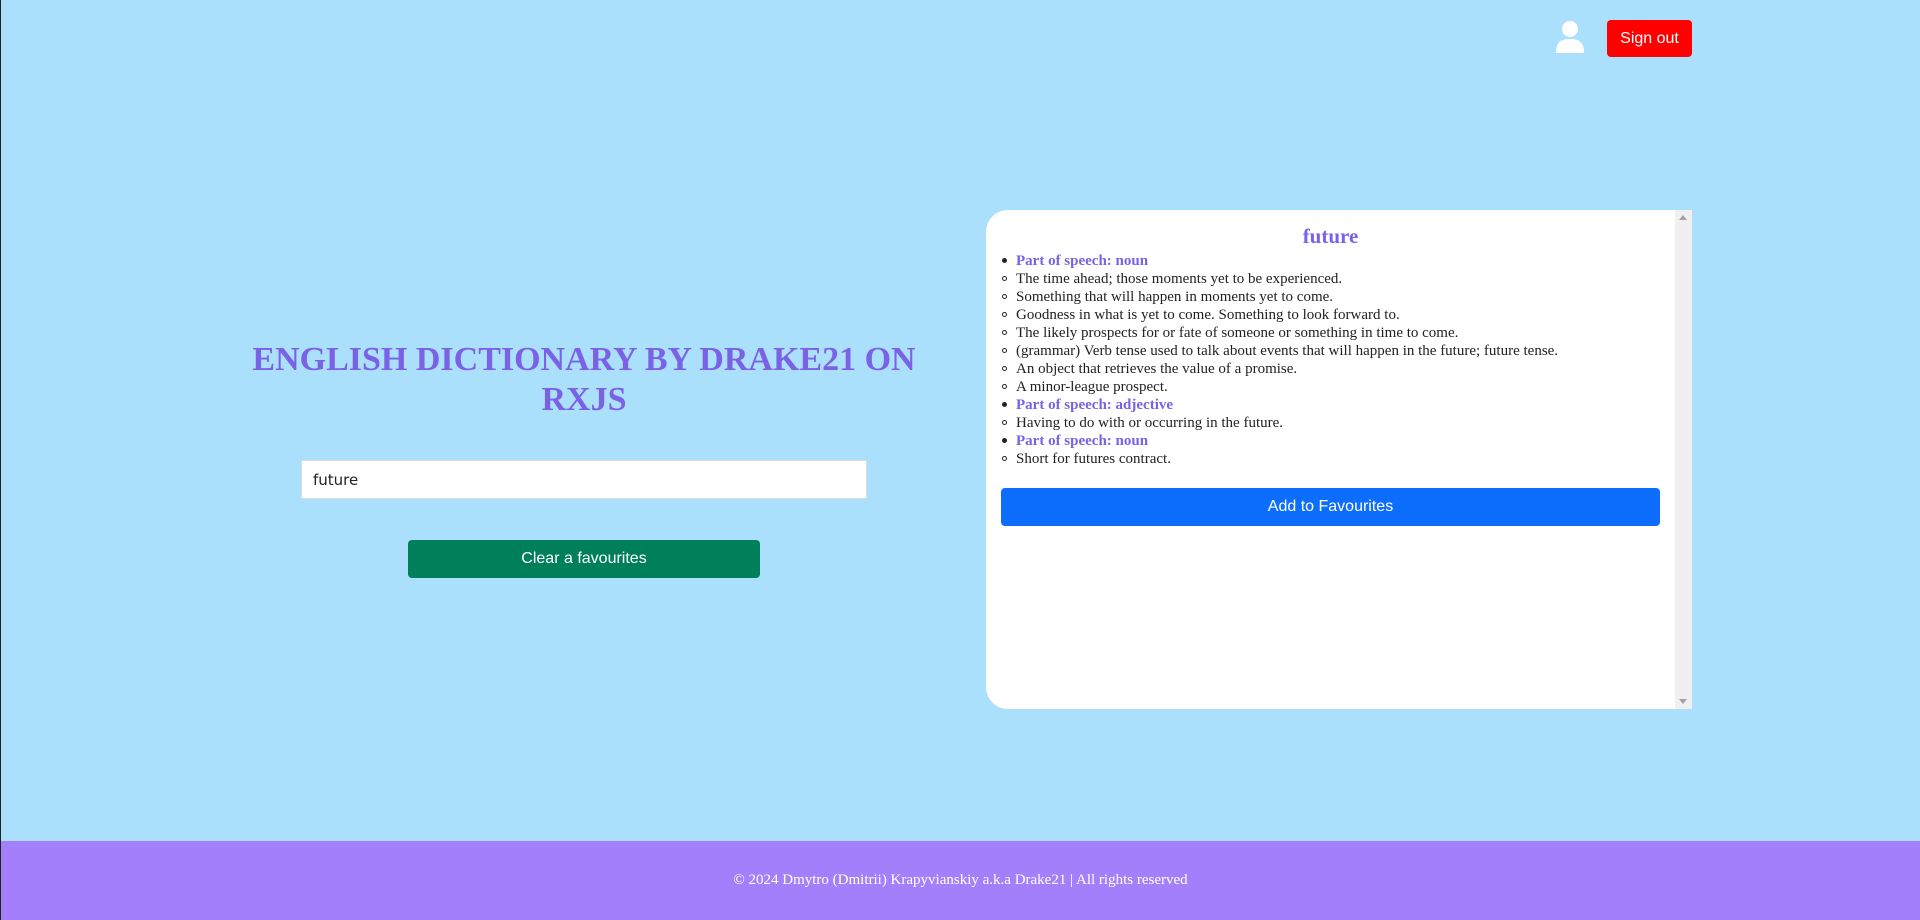  I want to click on definition-item: Short for futures contract., so click(1330, 459).